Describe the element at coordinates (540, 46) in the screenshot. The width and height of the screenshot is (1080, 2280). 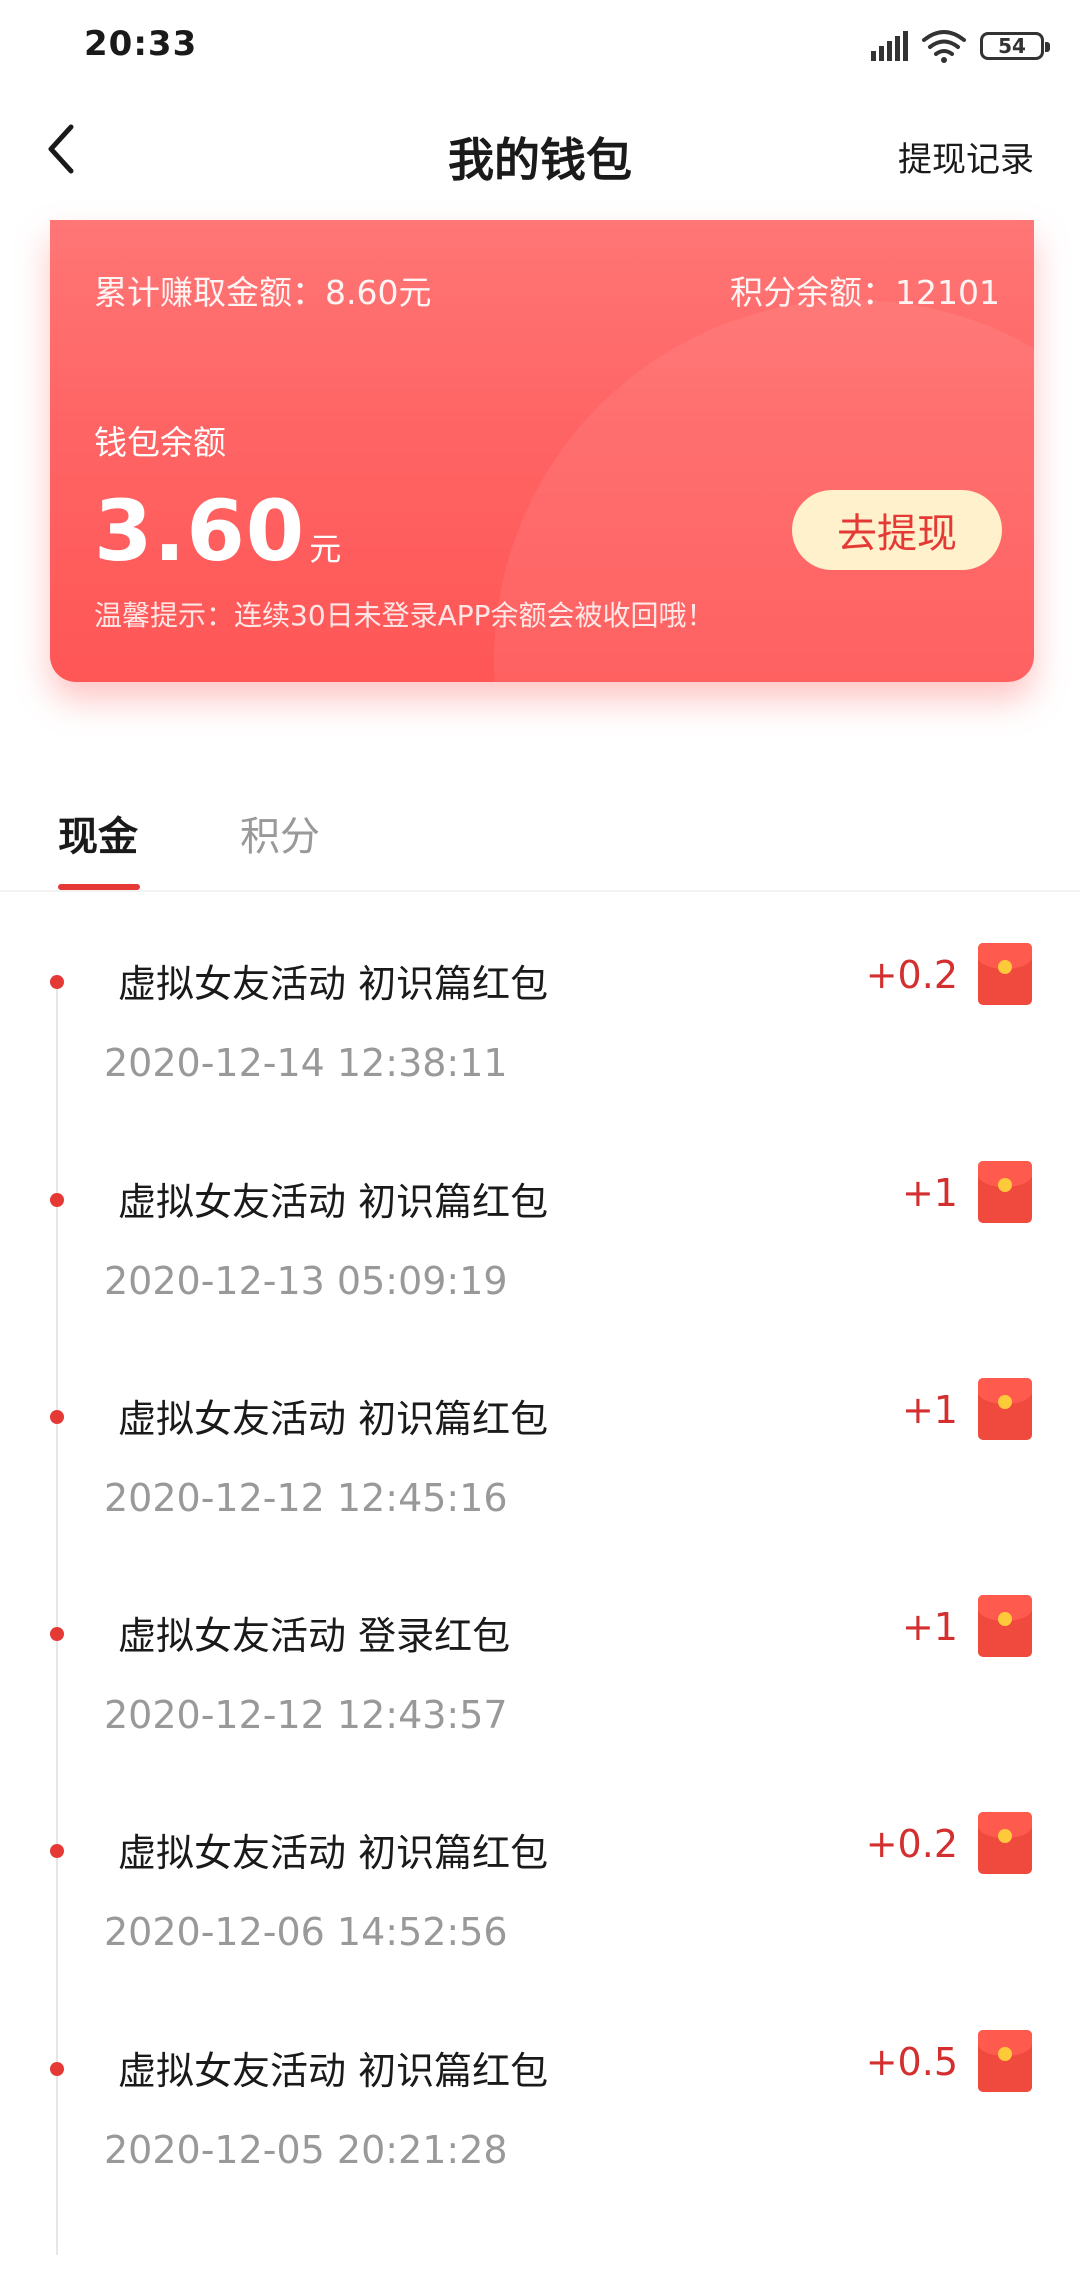
I see `status-bar: 20:33 54` at that location.